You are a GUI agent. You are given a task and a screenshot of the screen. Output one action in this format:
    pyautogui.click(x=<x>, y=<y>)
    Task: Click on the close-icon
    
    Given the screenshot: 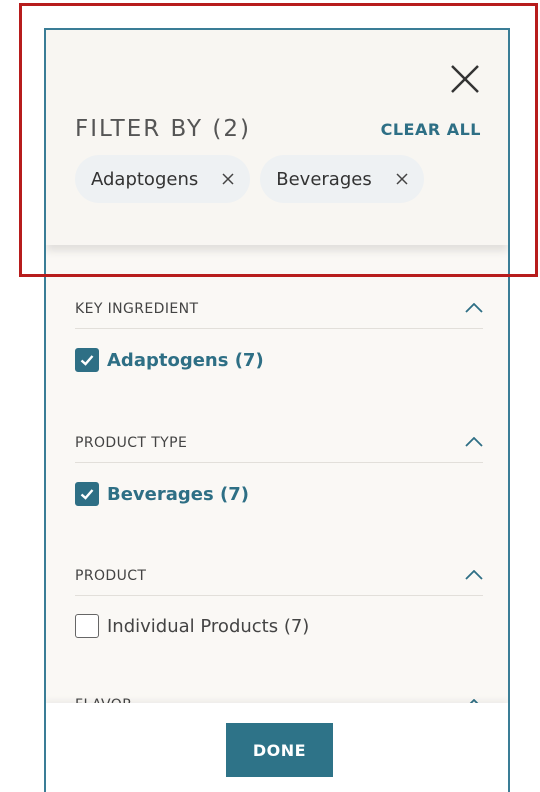 What is the action you would take?
    pyautogui.click(x=465, y=79)
    